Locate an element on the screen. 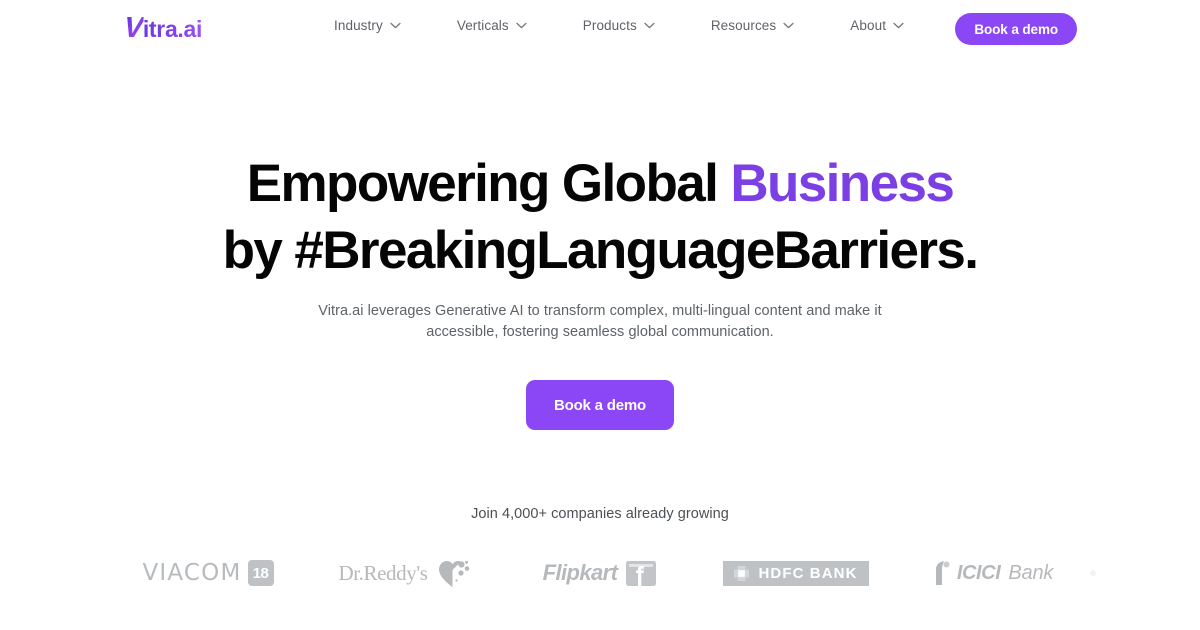 The image size is (1200, 630). social-proof-text: Join 4,000+ companies already growing is located at coordinates (600, 514).